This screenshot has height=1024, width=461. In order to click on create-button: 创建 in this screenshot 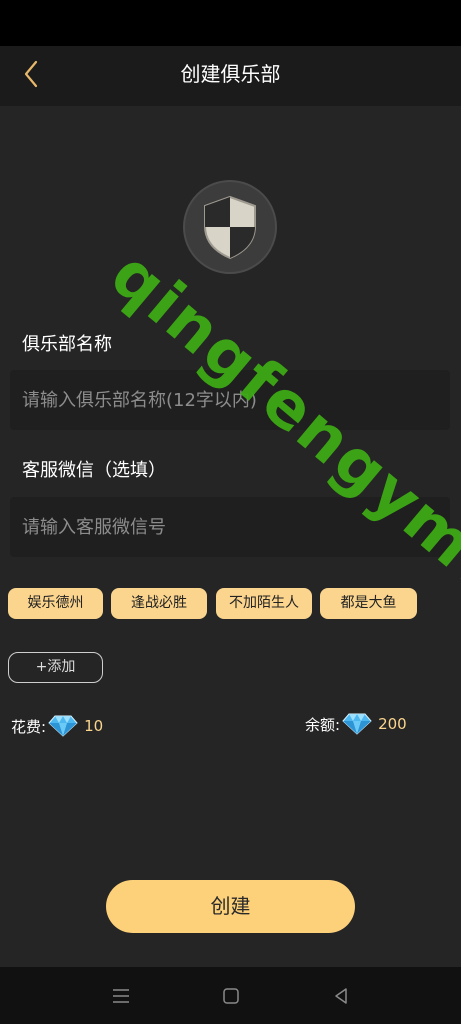, I will do `click(230, 906)`.